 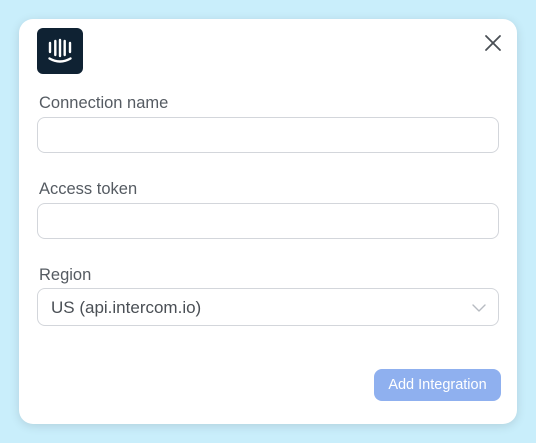 I want to click on connection-name-input, so click(x=268, y=135).